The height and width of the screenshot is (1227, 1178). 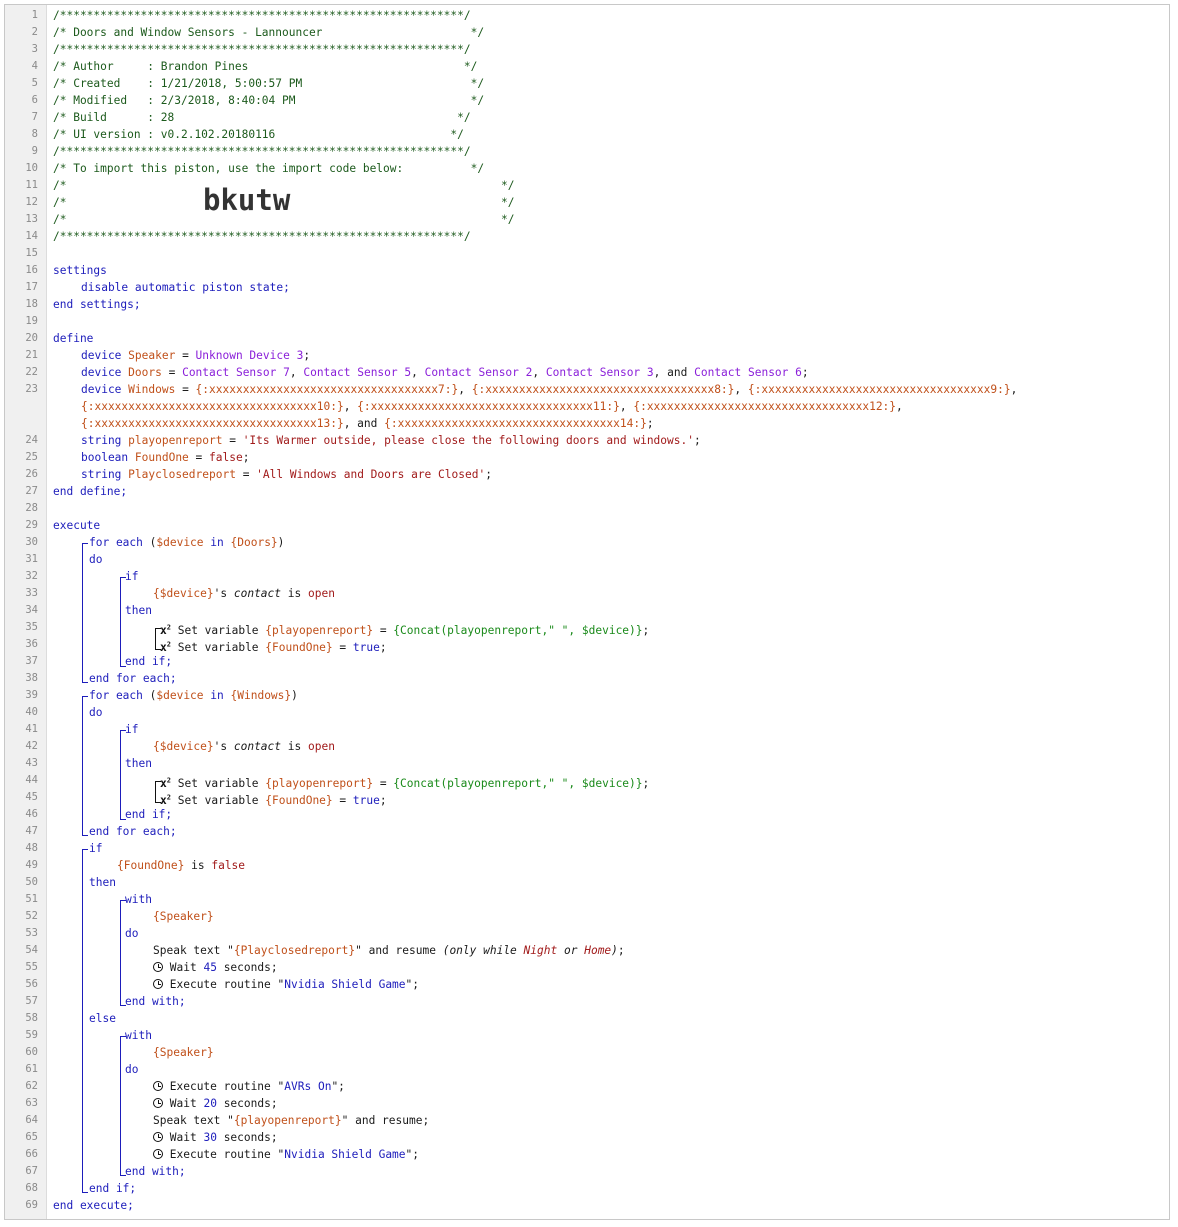 I want to click on line-number: 18, so click(x=31, y=304).